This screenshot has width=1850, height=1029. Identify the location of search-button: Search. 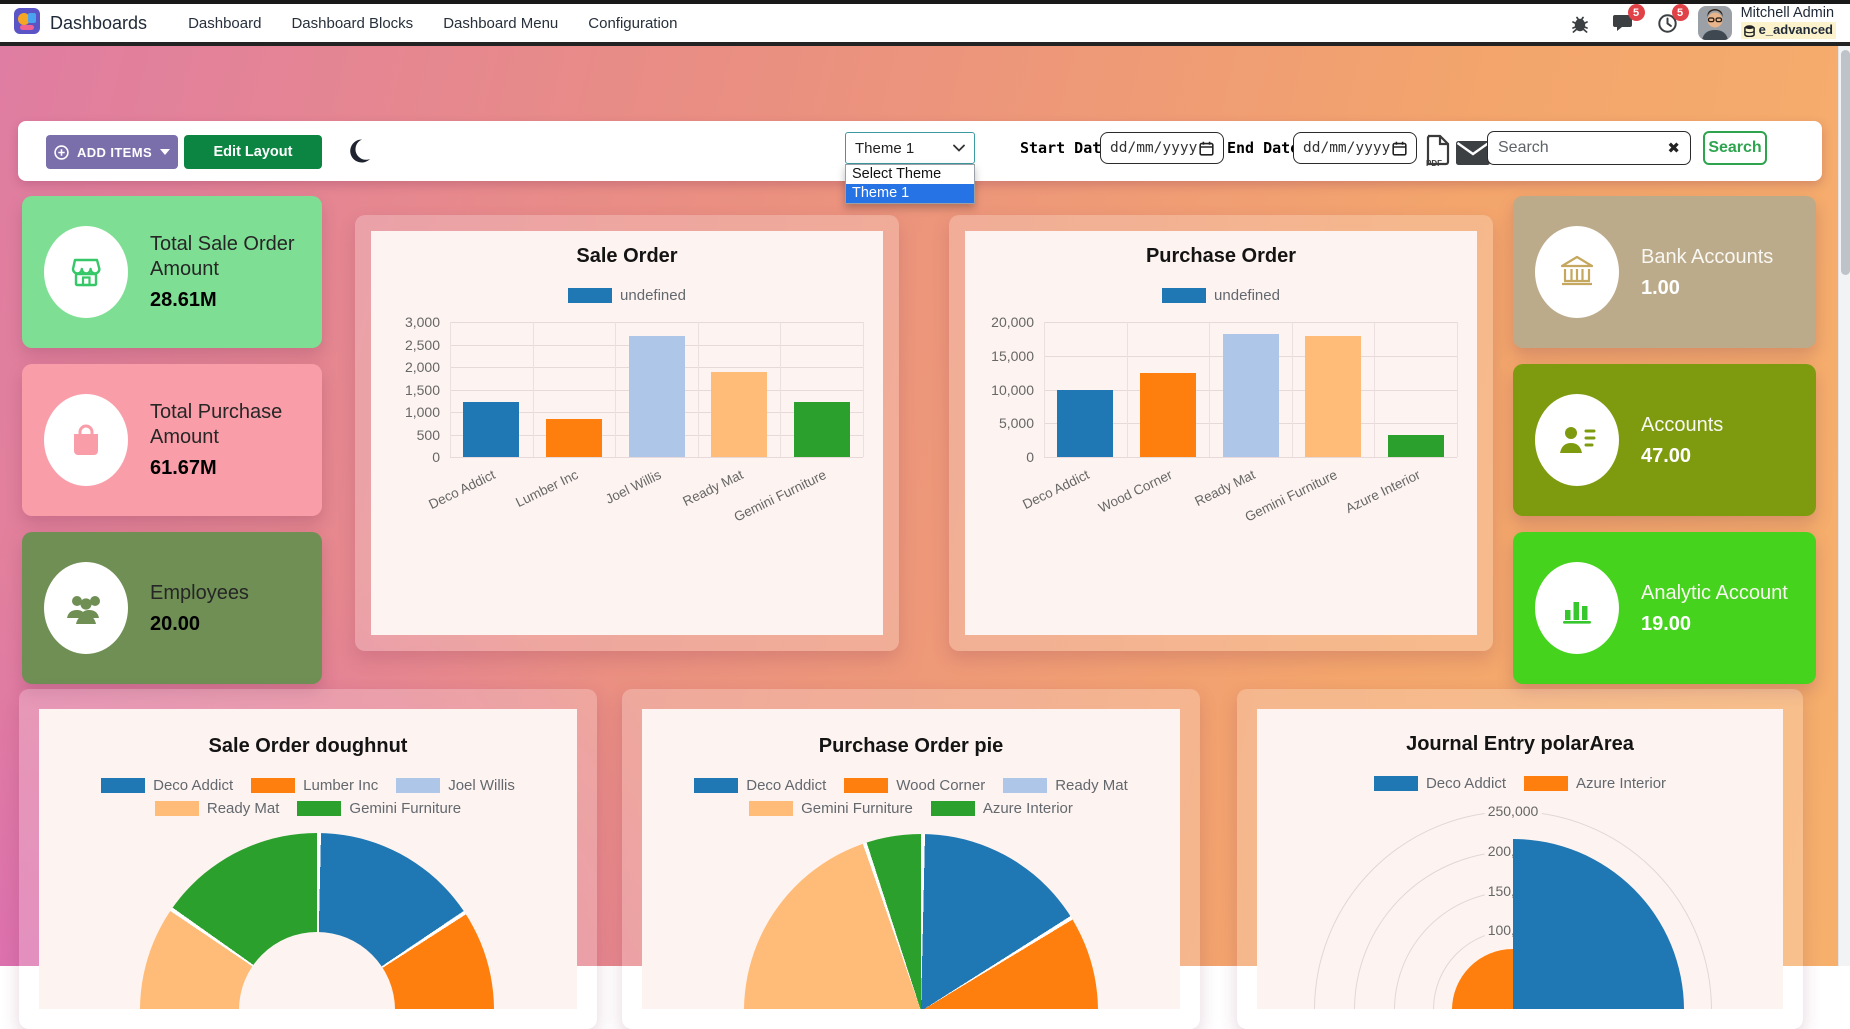
(1735, 148).